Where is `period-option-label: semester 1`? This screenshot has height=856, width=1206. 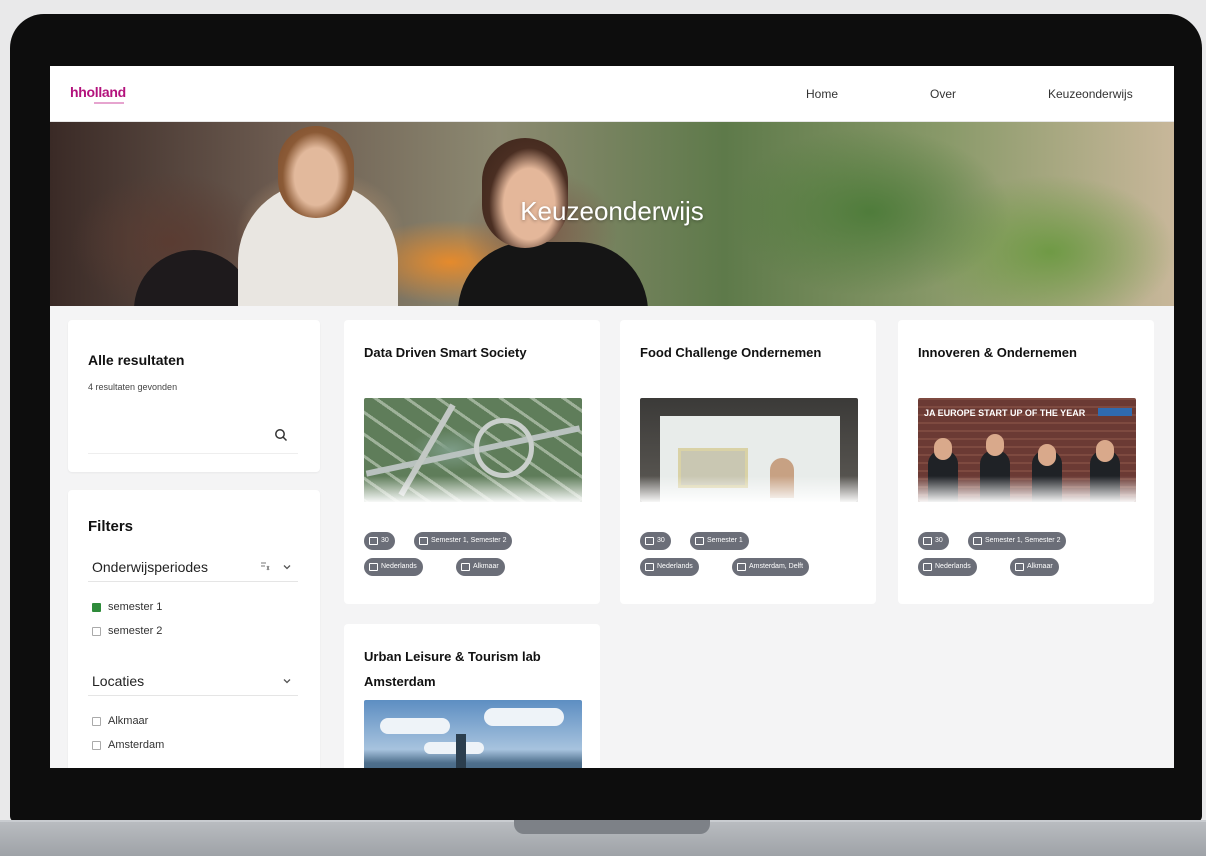 period-option-label: semester 1 is located at coordinates (135, 607).